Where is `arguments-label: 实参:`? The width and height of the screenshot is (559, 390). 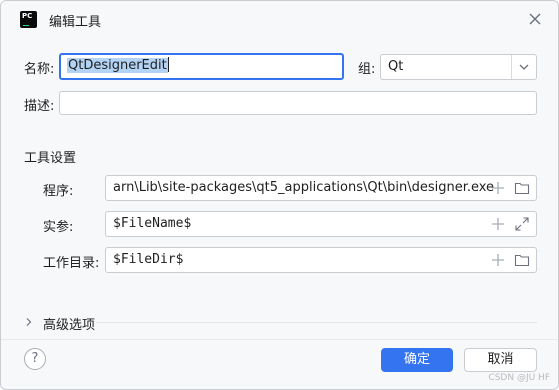
arguments-label: 实参: is located at coordinates (58, 227).